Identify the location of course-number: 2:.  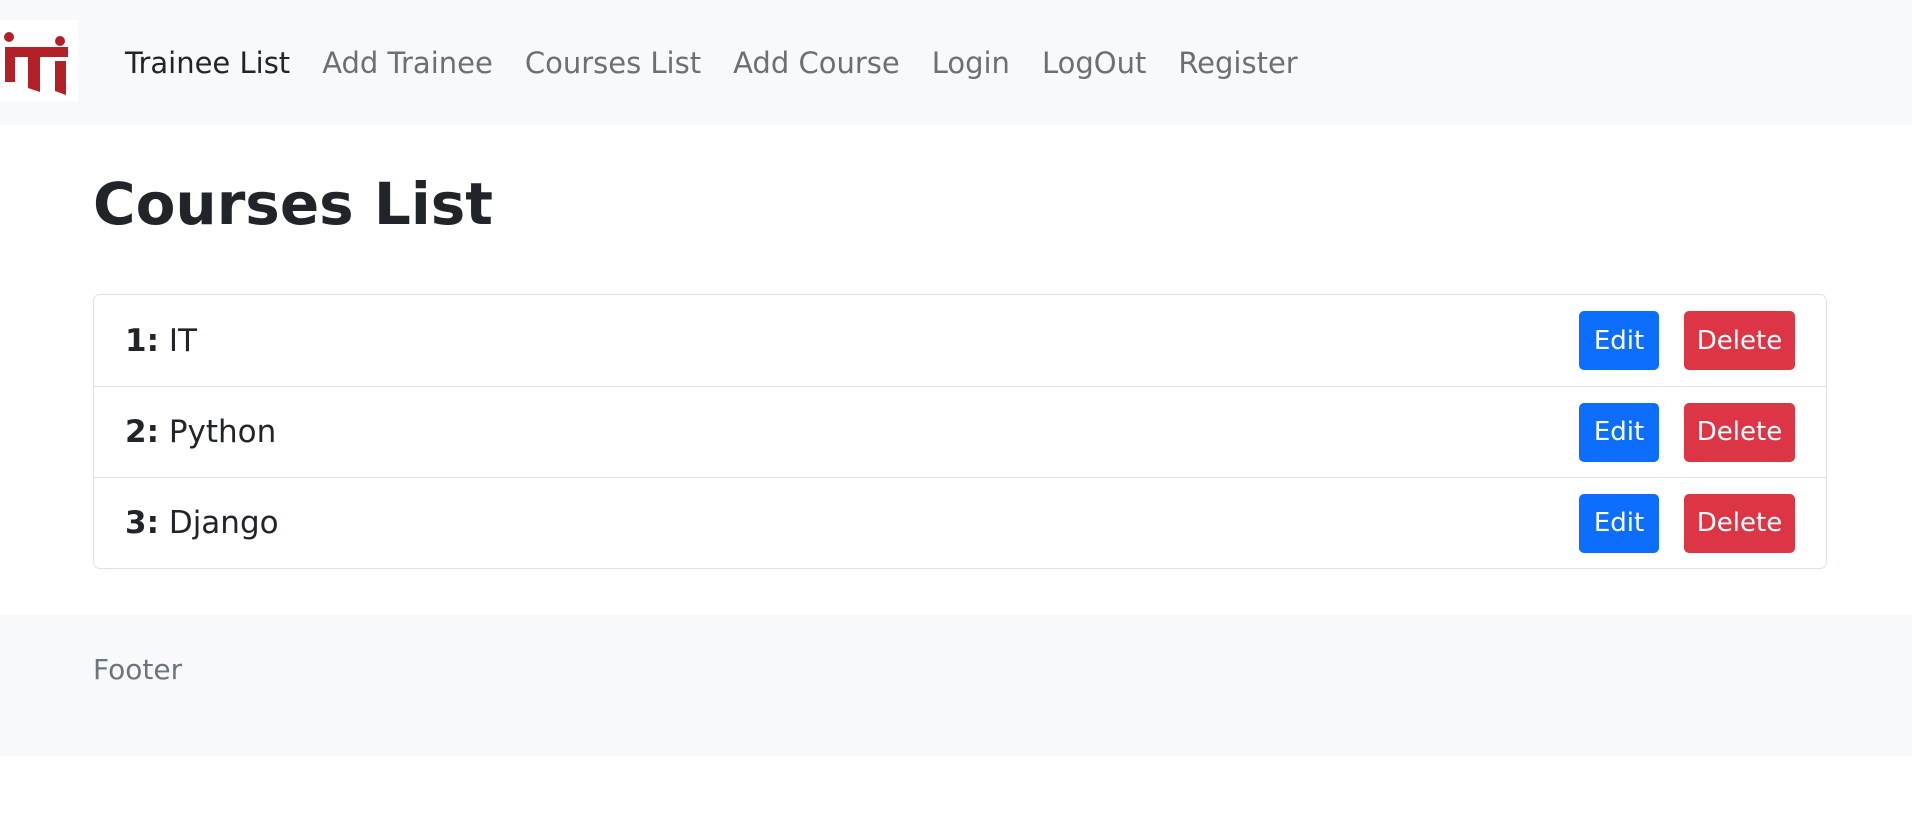
(142, 432).